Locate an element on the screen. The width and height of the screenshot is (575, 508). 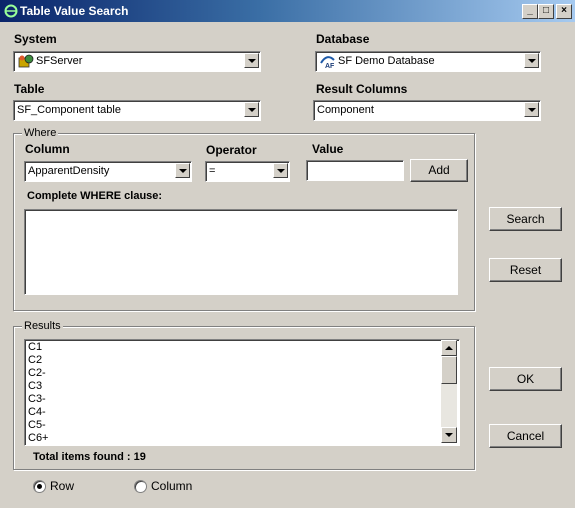
arrow-down-icon is located at coordinates (449, 435).